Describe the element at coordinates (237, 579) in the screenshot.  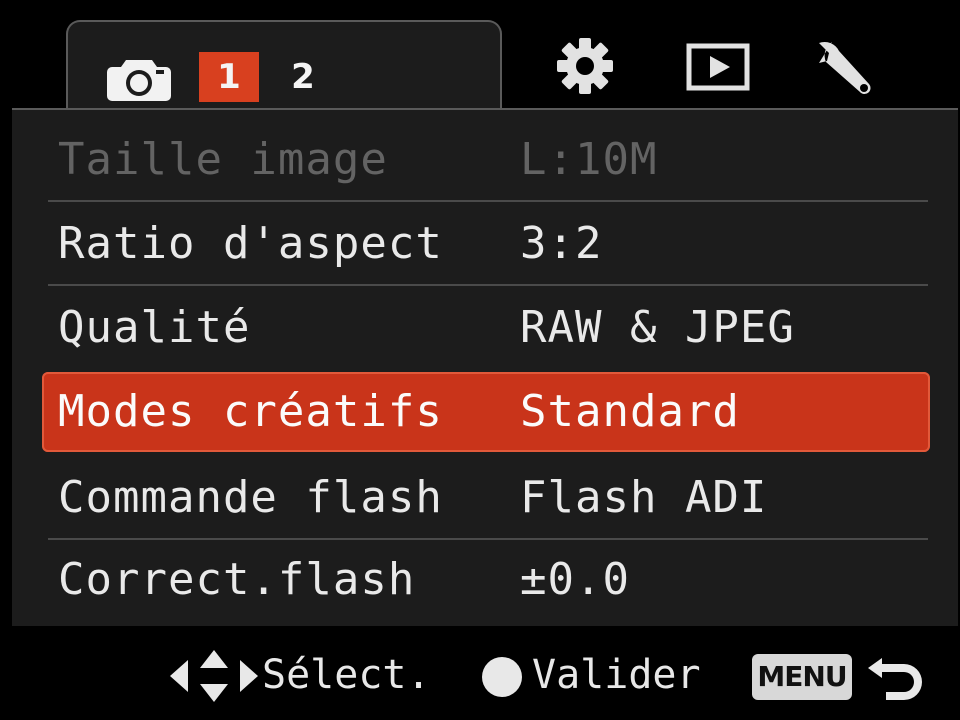
I see `menu-row-label: Correct.flash` at that location.